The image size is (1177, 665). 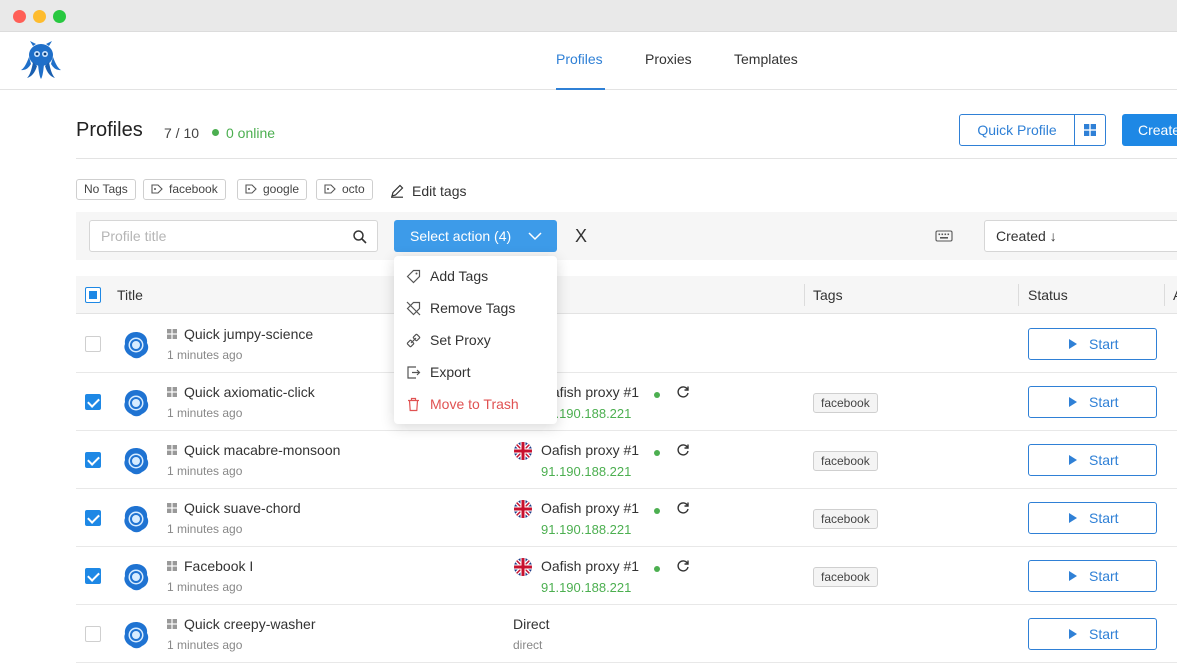 I want to click on menu-item-remove-tags: Remove Tags, so click(x=475, y=308).